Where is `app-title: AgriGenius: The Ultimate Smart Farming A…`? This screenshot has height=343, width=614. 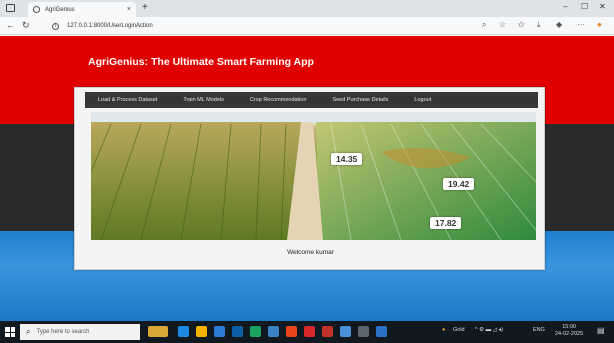
app-title: AgriGenius: The Ultimate Smart Farming A… is located at coordinates (201, 62).